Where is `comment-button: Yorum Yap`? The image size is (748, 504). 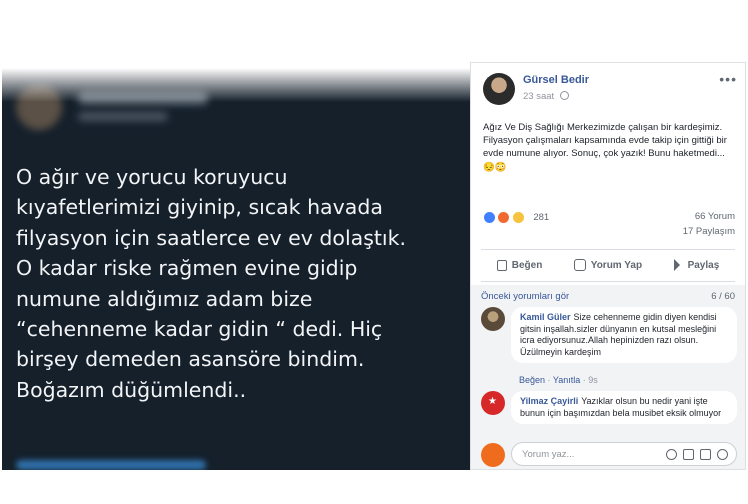
comment-button: Yorum Yap is located at coordinates (608, 265).